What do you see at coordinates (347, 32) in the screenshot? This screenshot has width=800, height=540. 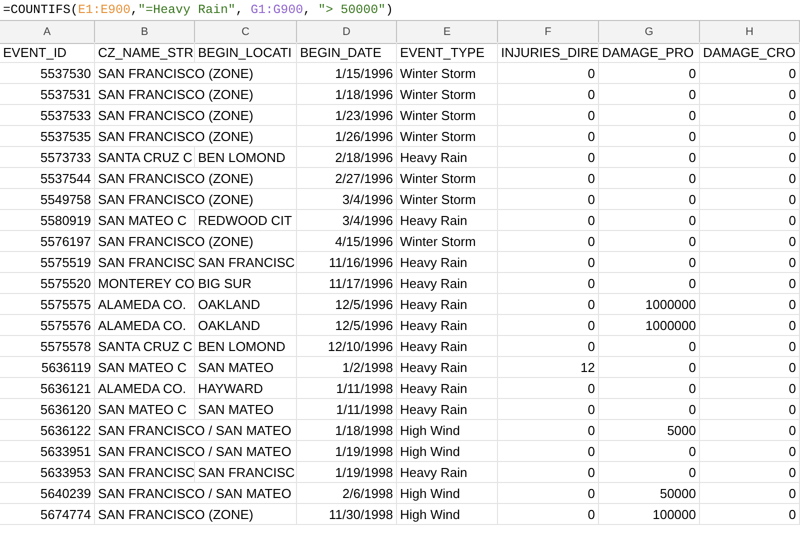 I see `column-header: D` at bounding box center [347, 32].